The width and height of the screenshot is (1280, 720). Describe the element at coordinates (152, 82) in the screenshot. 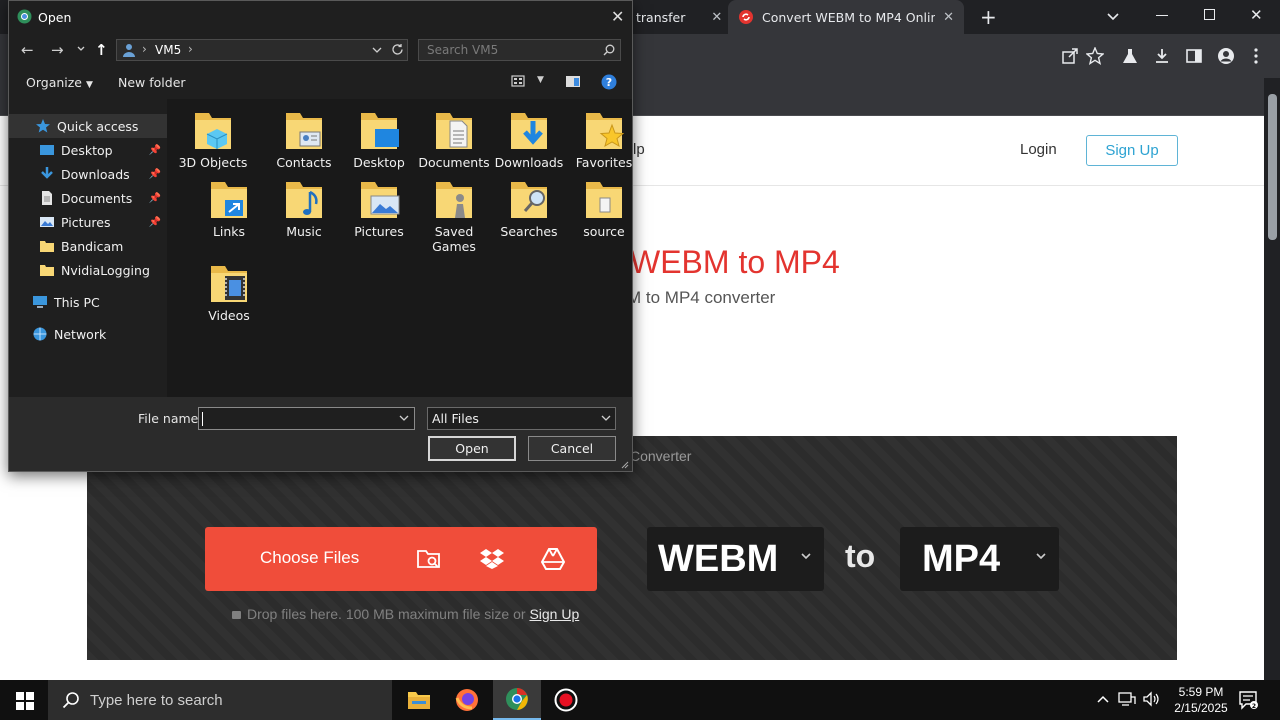

I see `new-folder-button: New folder` at that location.